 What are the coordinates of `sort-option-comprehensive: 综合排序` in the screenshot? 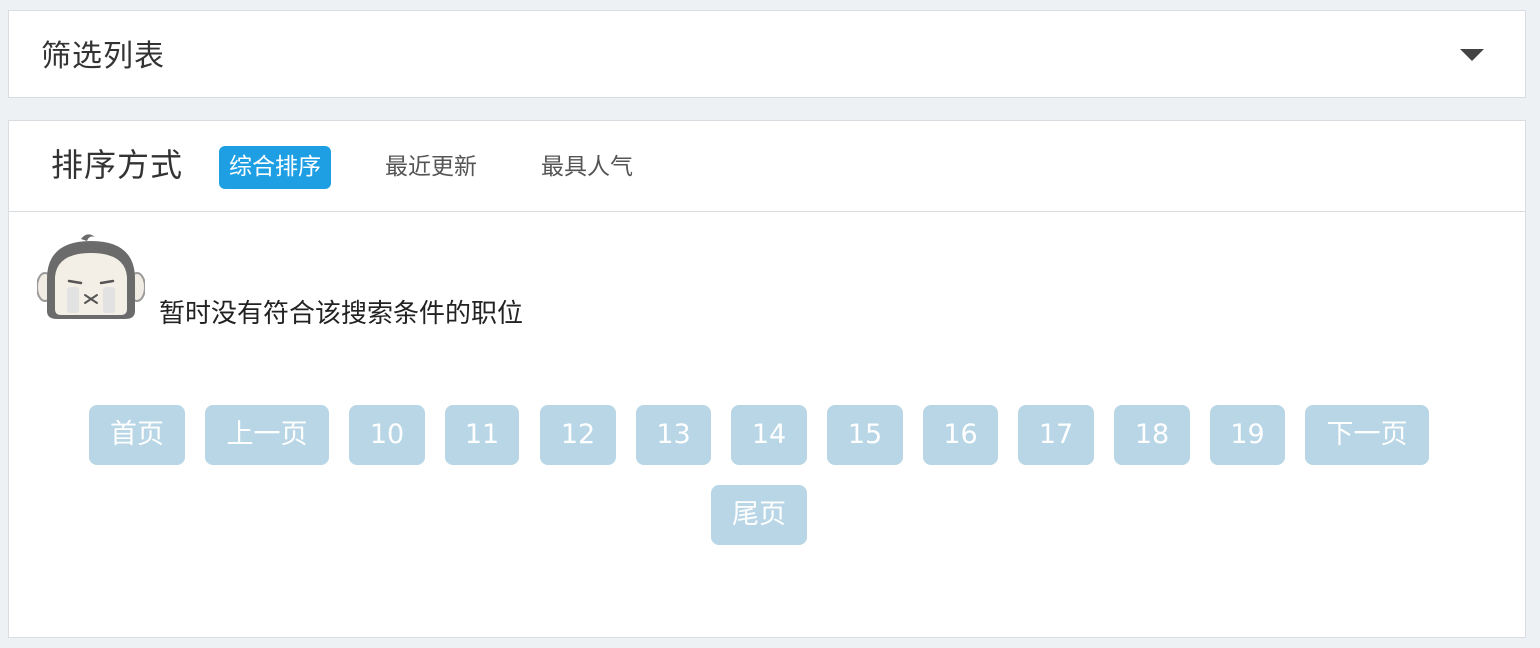 It's located at (275, 167).